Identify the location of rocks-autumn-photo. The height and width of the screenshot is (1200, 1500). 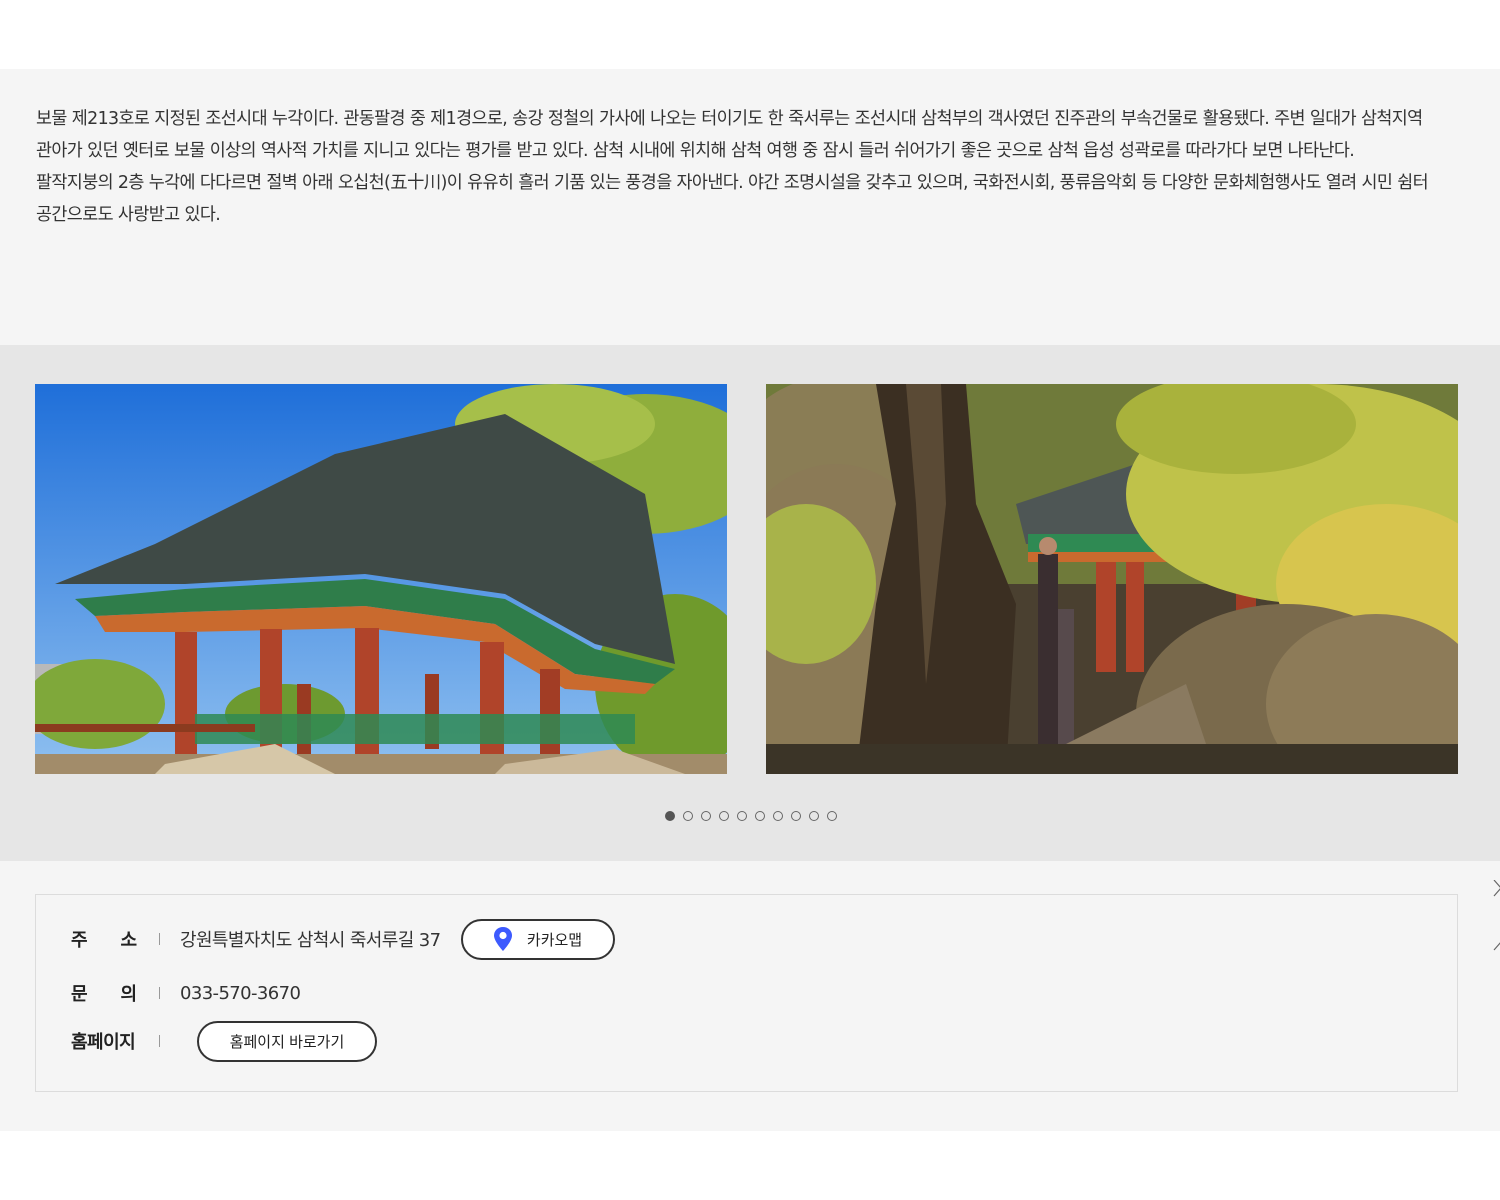
(1112, 579).